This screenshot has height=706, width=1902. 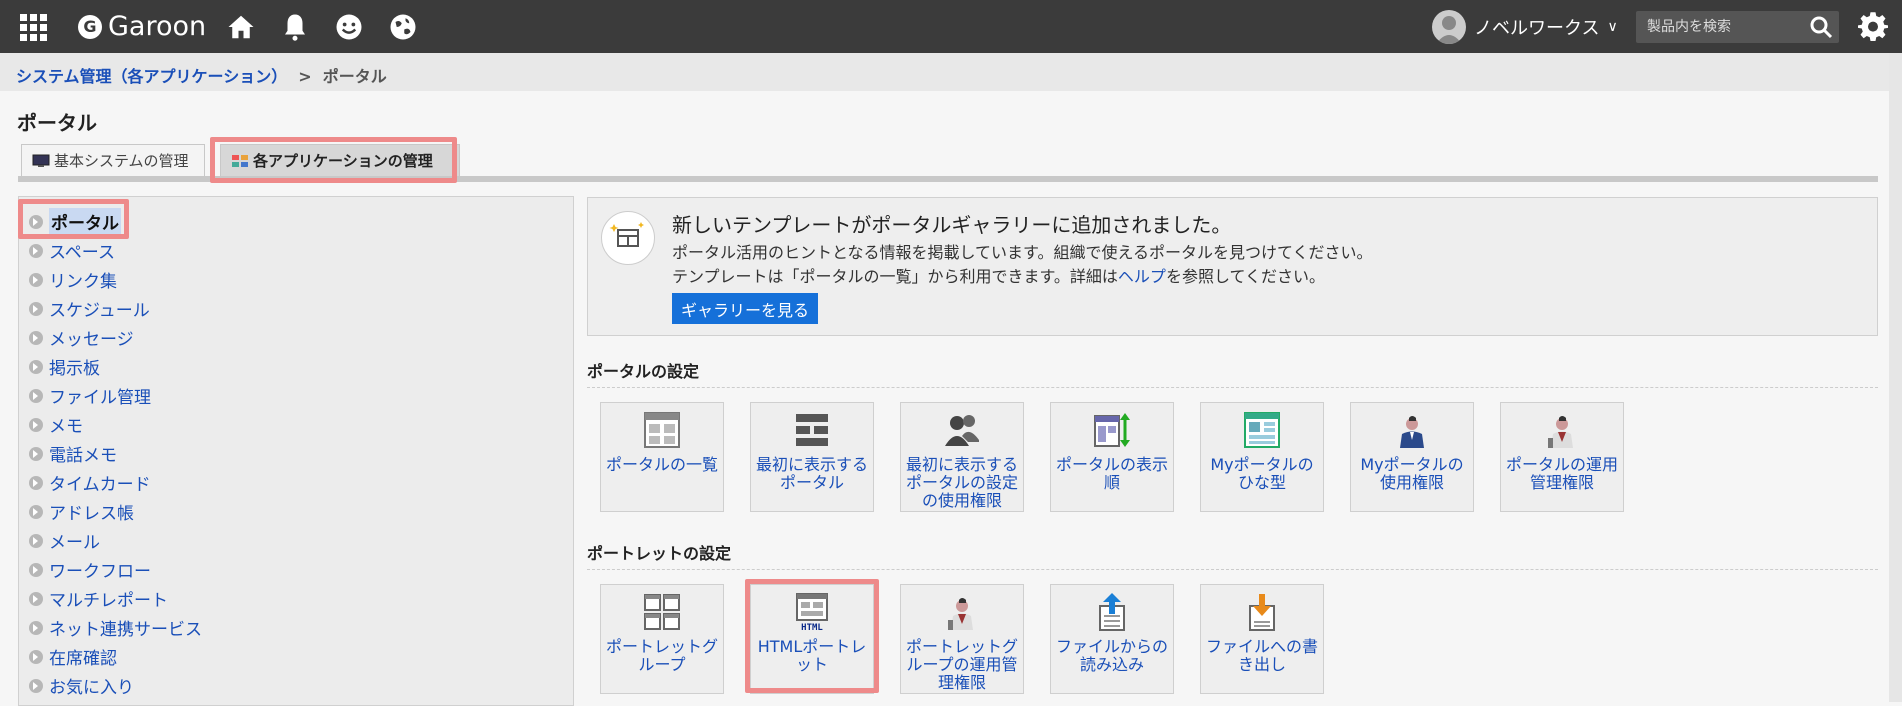 I want to click on card-portlet-group-admin-permission: ポートレットグループの運用管理権限, so click(x=962, y=639).